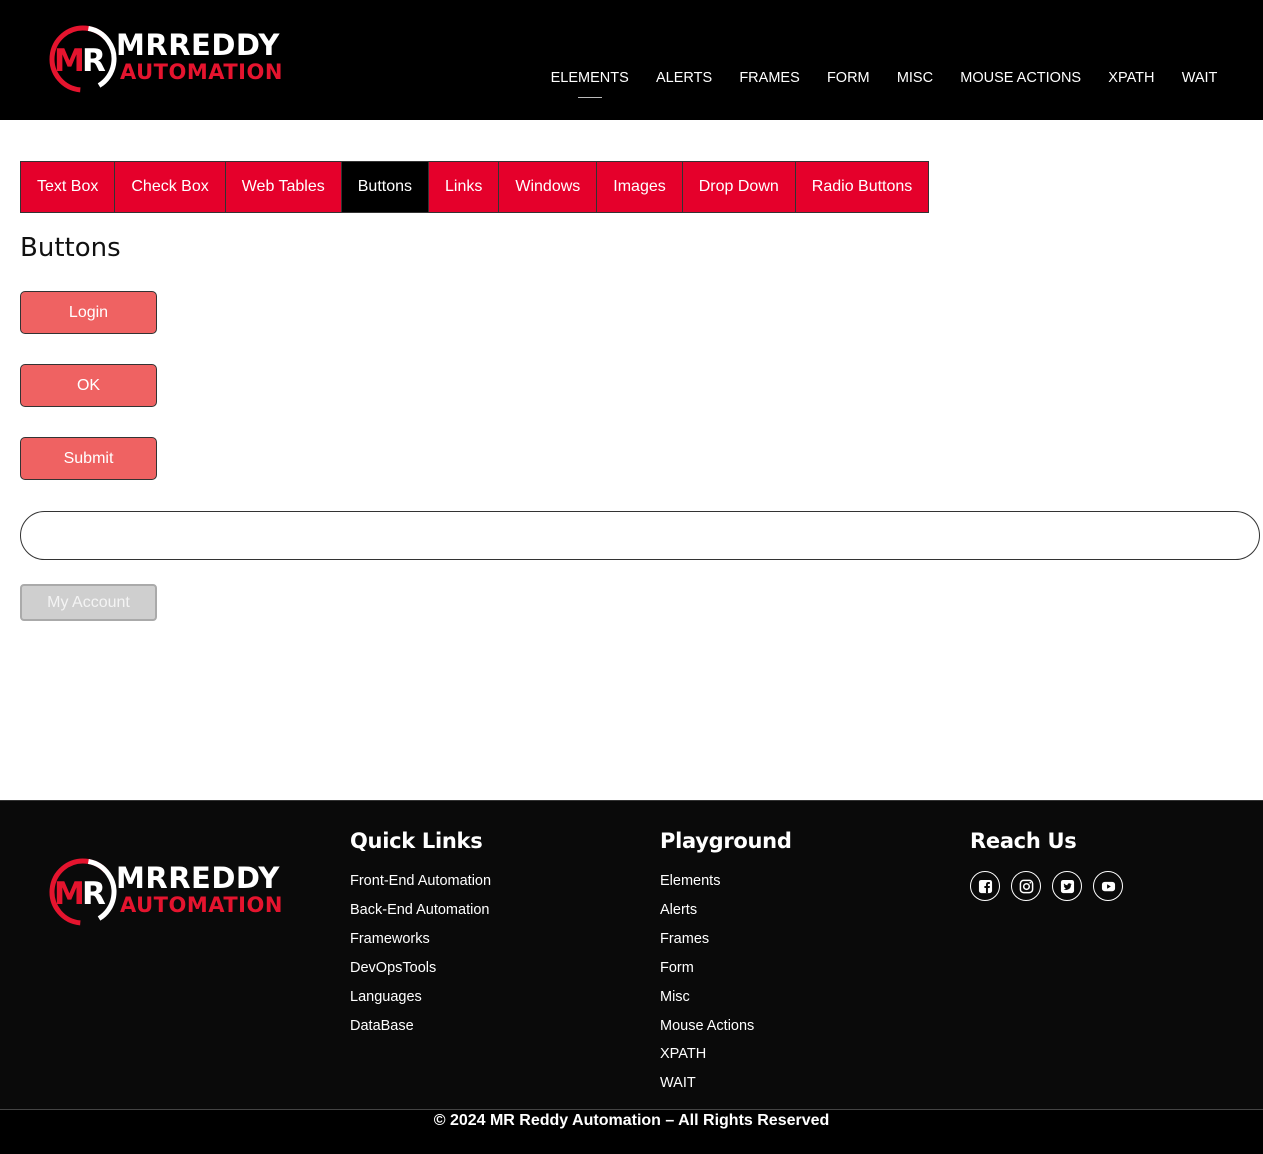 This screenshot has height=1154, width=1263. What do you see at coordinates (640, 535) in the screenshot?
I see `rounded-text-field` at bounding box center [640, 535].